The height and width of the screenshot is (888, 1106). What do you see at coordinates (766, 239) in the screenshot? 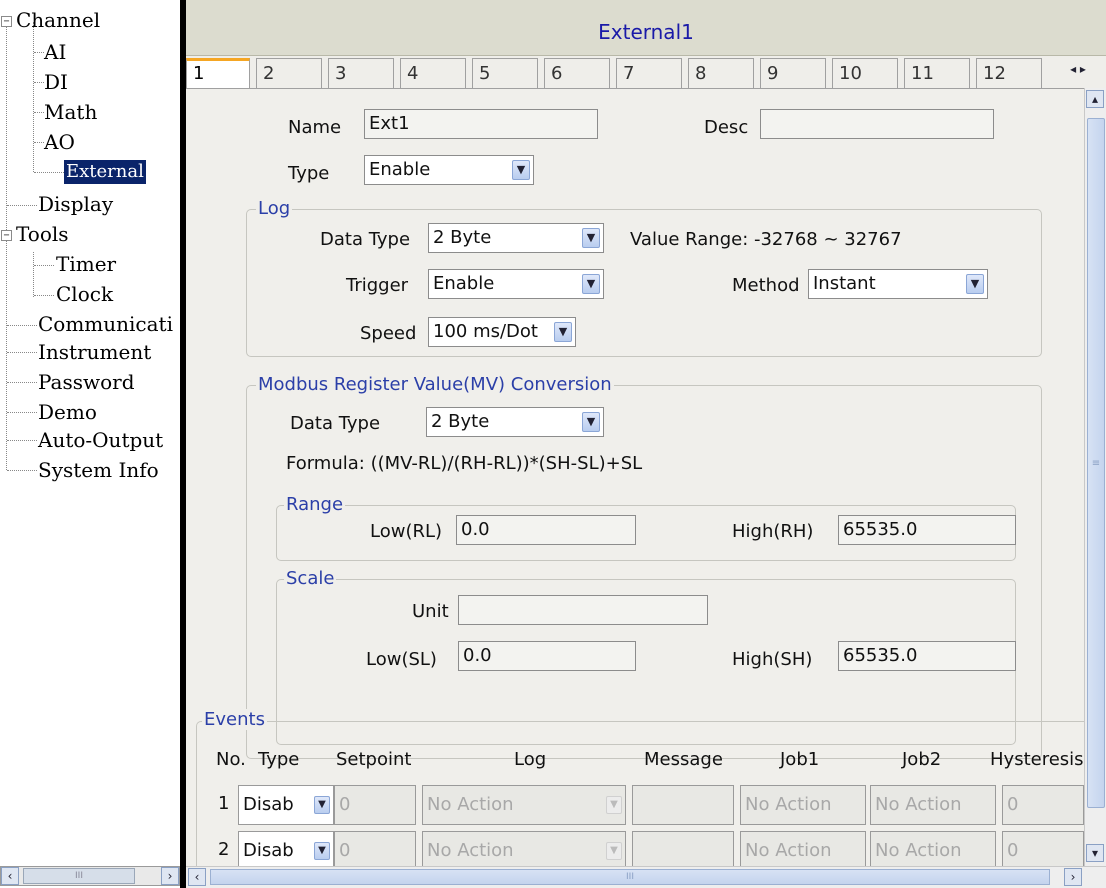
I see `value-range-text: Value Range: -32768 ~ 32767` at bounding box center [766, 239].